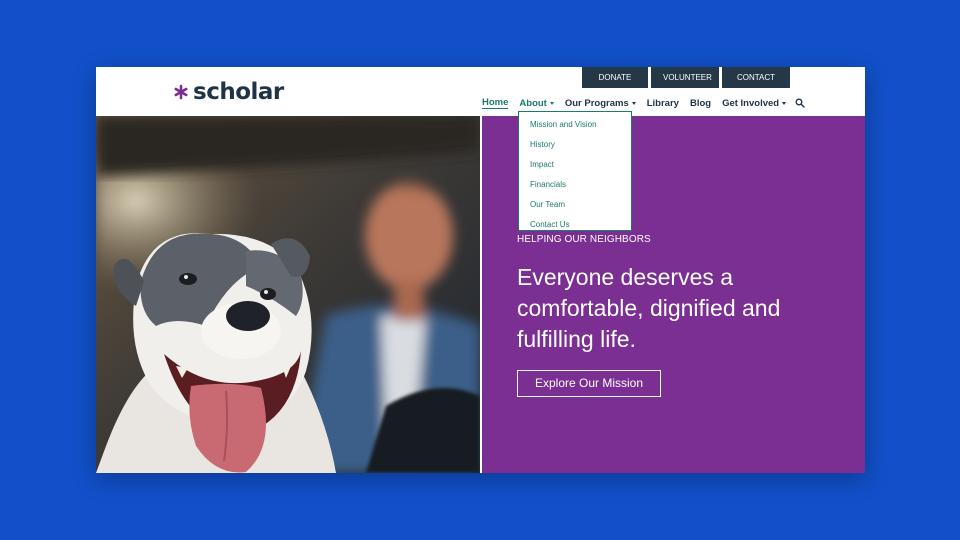 The height and width of the screenshot is (540, 960). What do you see at coordinates (575, 185) in the screenshot?
I see `menu-item-financials: Financials` at bounding box center [575, 185].